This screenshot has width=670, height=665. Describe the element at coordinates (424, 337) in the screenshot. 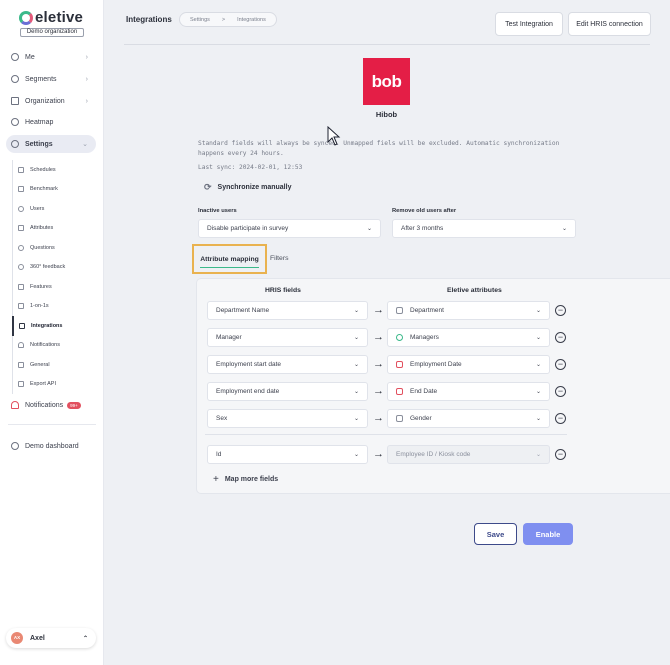

I see `eletive-attribute-value: Managers` at that location.